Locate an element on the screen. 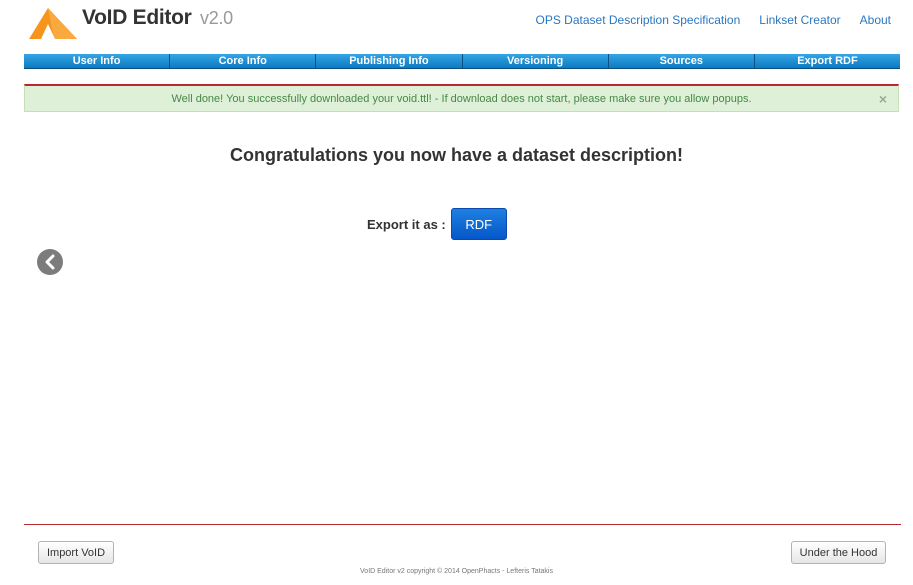 The image size is (913, 585). export-rdf-button: RDF is located at coordinates (478, 224).